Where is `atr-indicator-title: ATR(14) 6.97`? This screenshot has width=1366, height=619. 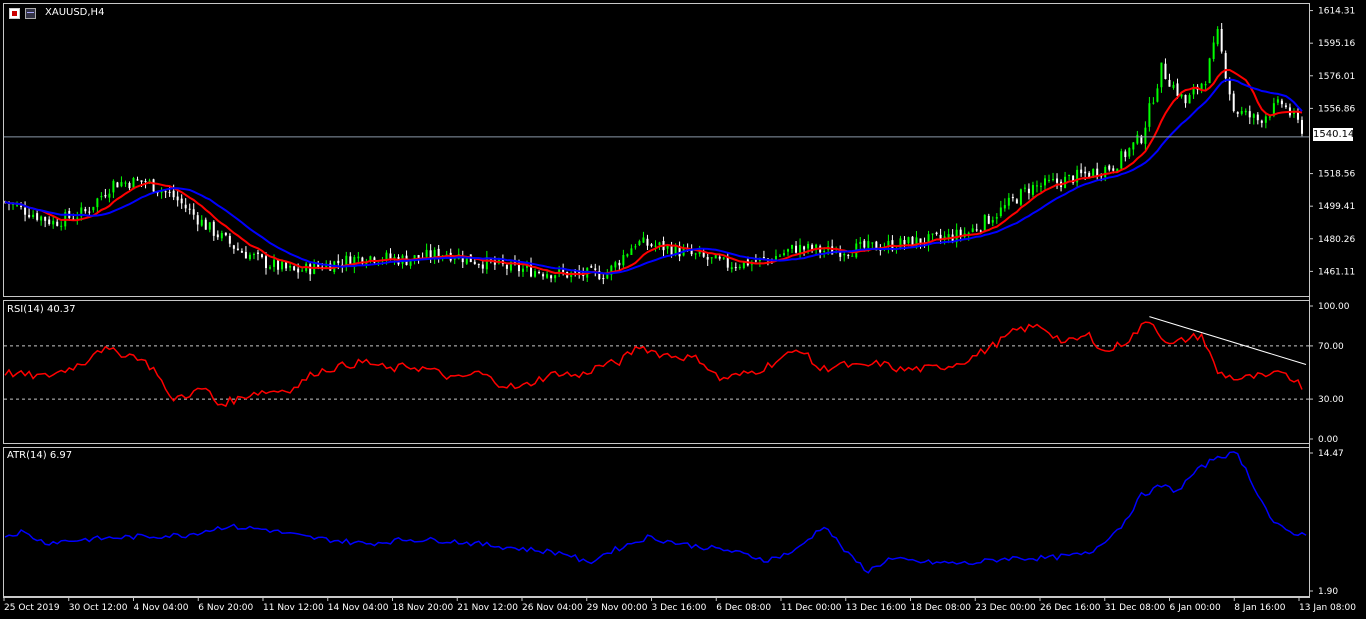
atr-indicator-title: ATR(14) 6.97 is located at coordinates (40, 455).